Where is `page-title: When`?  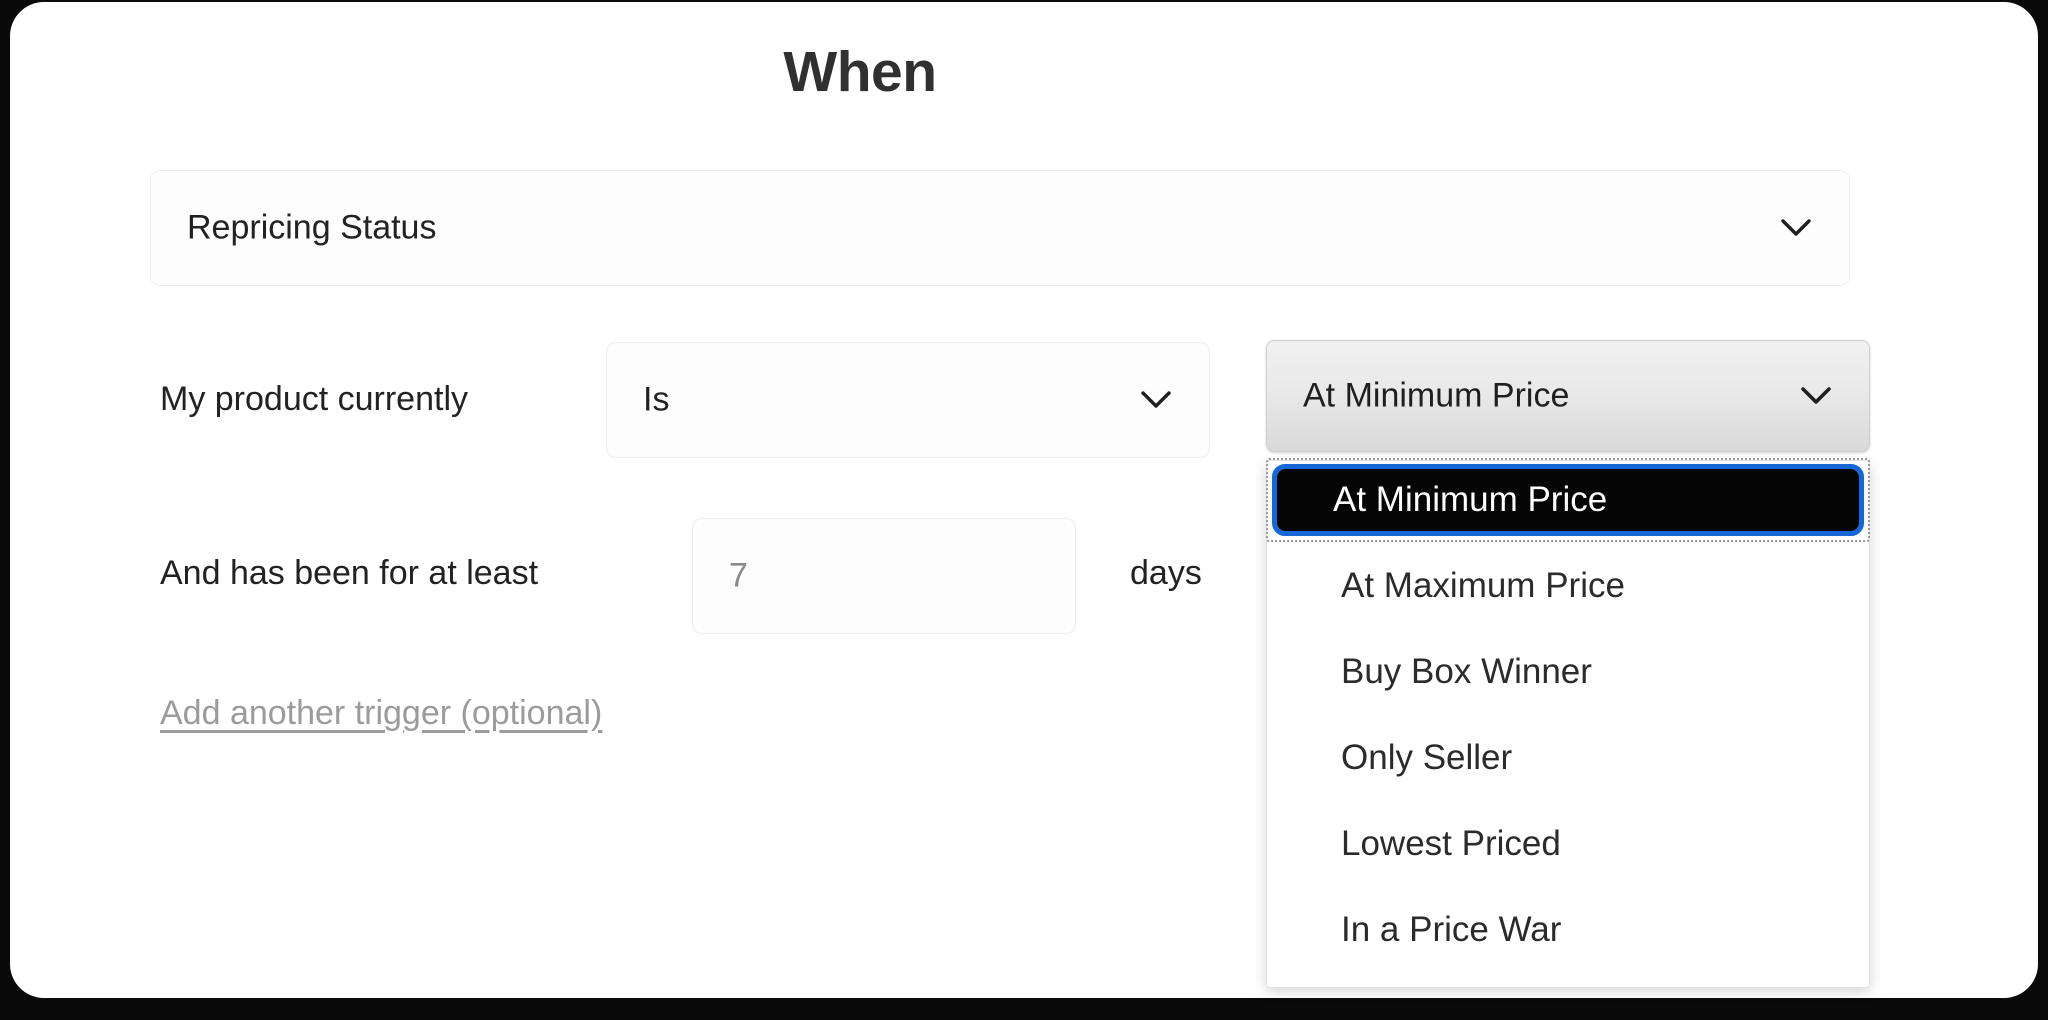 page-title: When is located at coordinates (860, 72).